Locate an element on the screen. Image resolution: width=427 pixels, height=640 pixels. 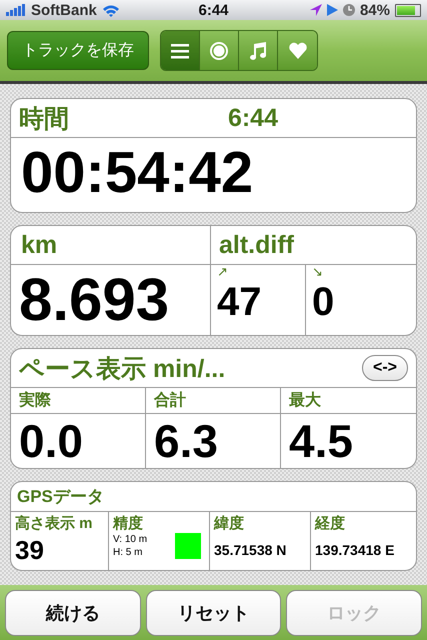
carrier-name: SoftBank is located at coordinates (64, 10).